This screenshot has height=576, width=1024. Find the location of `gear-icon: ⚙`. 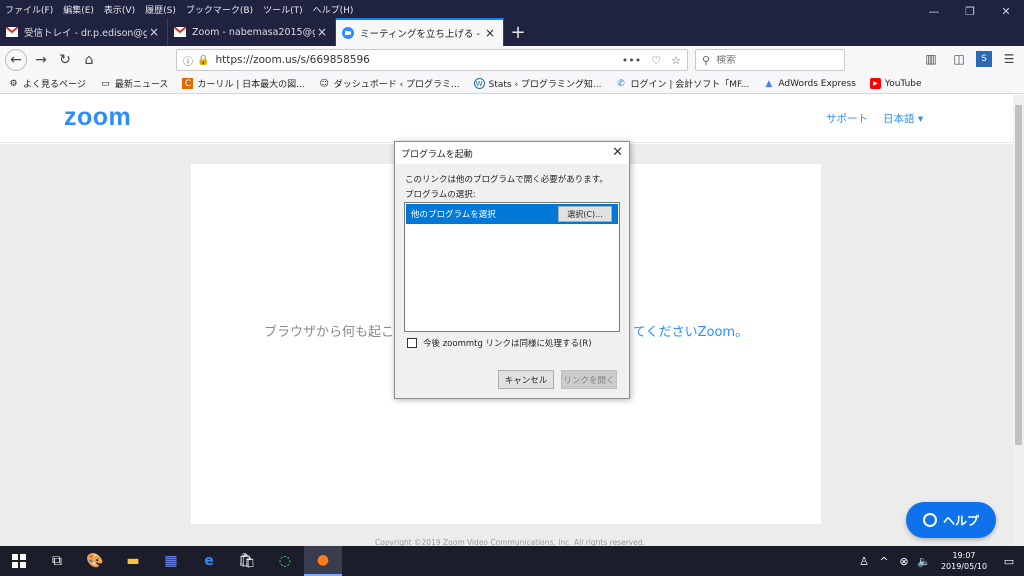

gear-icon: ⚙ is located at coordinates (13, 83).